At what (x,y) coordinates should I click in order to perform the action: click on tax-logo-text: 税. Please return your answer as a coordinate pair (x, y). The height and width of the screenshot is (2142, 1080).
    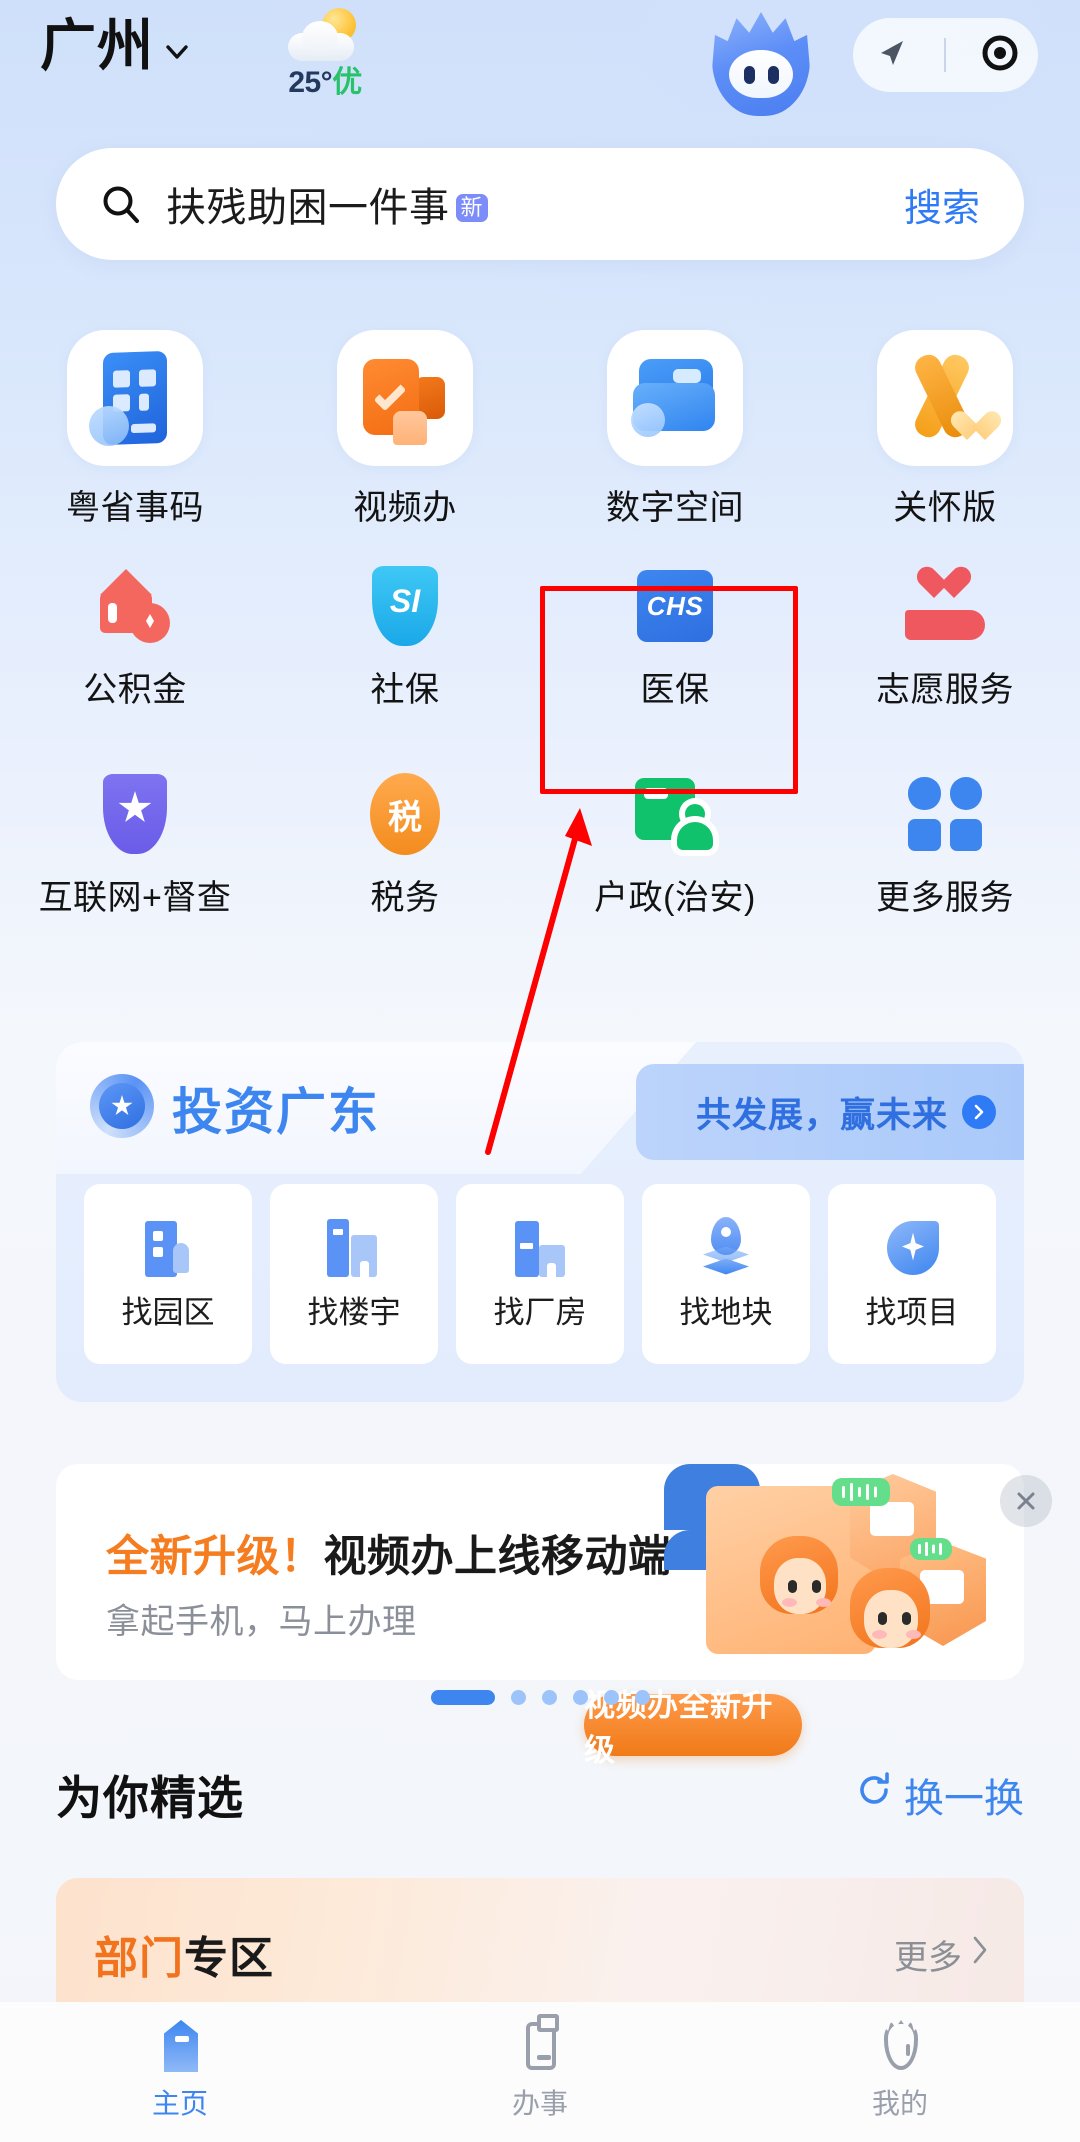
    Looking at the image, I should click on (405, 814).